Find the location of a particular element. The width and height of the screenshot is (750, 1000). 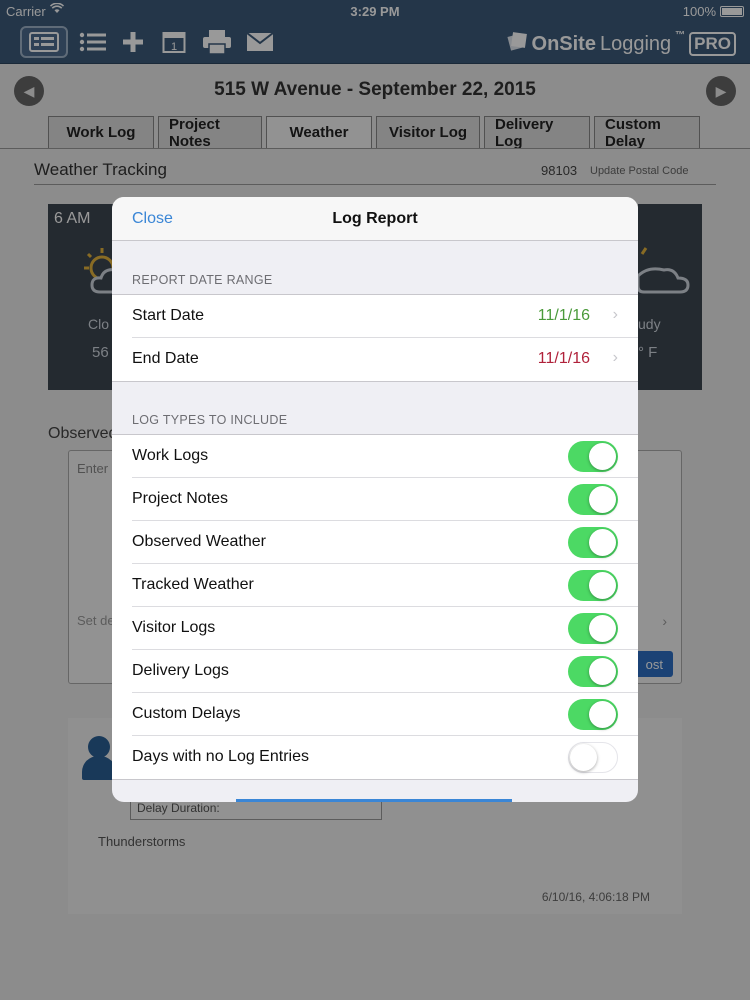

observed-weather-toggle is located at coordinates (593, 542).